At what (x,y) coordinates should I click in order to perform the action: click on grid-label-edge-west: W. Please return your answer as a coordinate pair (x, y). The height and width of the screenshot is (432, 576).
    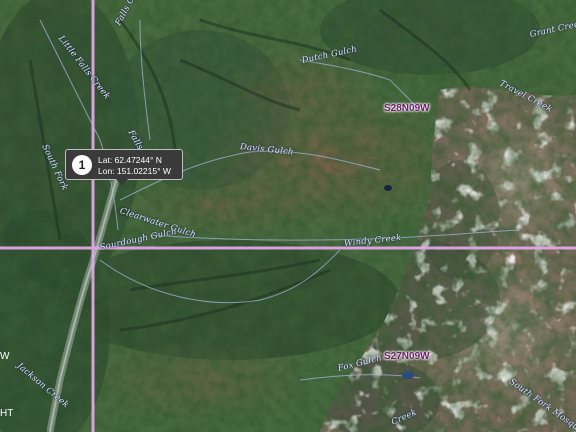
    Looking at the image, I should click on (5, 356).